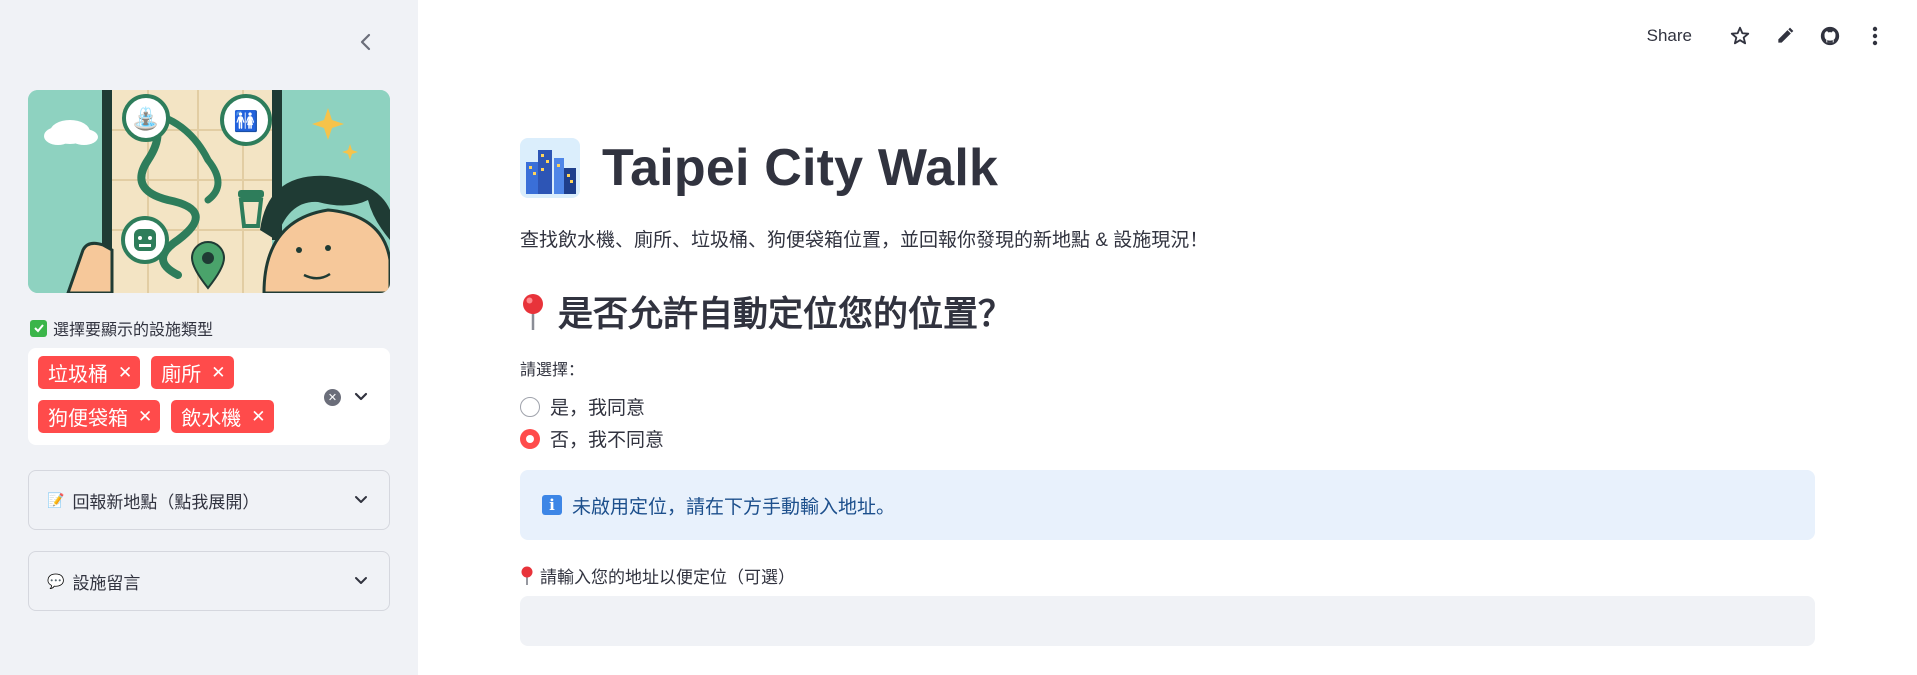 Image resolution: width=1917 pixels, height=675 pixels. Describe the element at coordinates (864, 240) in the screenshot. I see `page-subtitle: 查找飲水機、廁所、垃圾桶、狗便袋箱位置，並回報你發現的新地點 & 設施現況！` at that location.